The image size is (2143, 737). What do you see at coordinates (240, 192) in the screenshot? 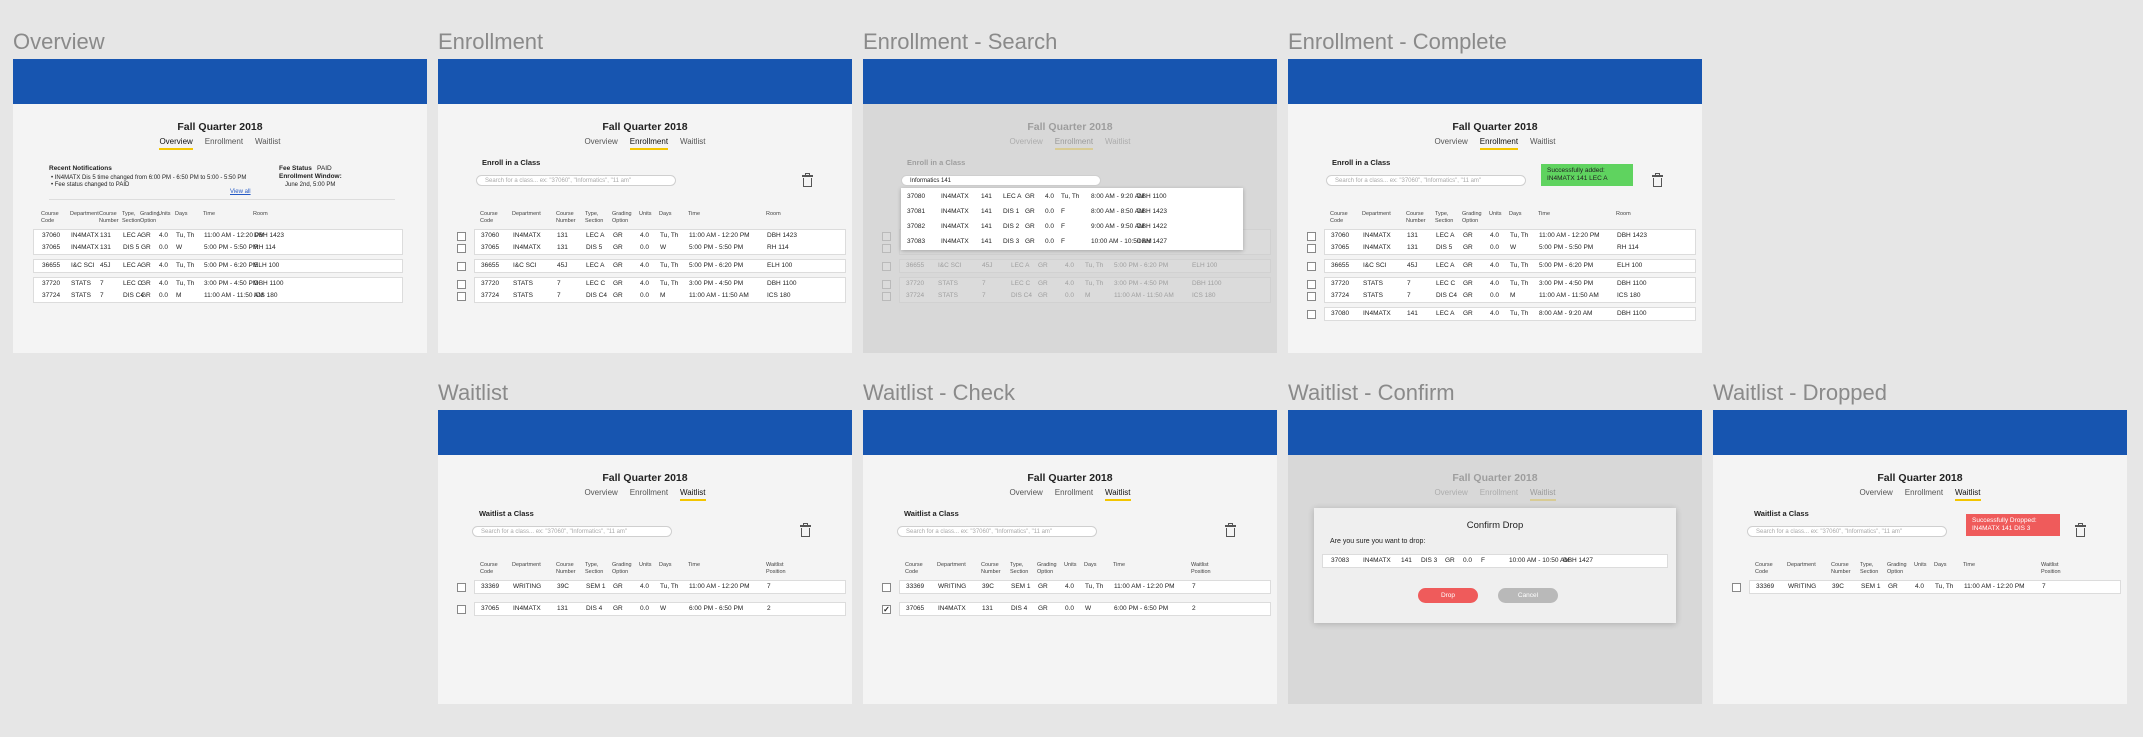
I see `view-all-link: View all` at bounding box center [240, 192].